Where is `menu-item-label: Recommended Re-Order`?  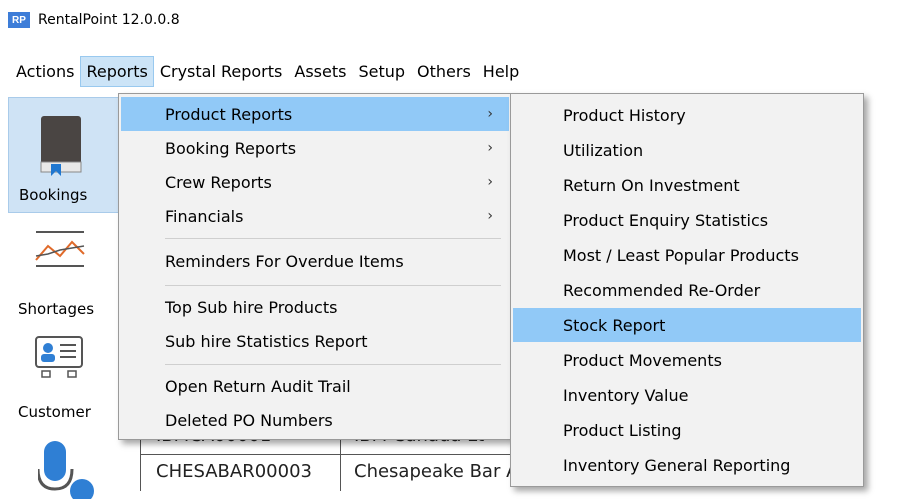
menu-item-label: Recommended Re-Order is located at coordinates (662, 290).